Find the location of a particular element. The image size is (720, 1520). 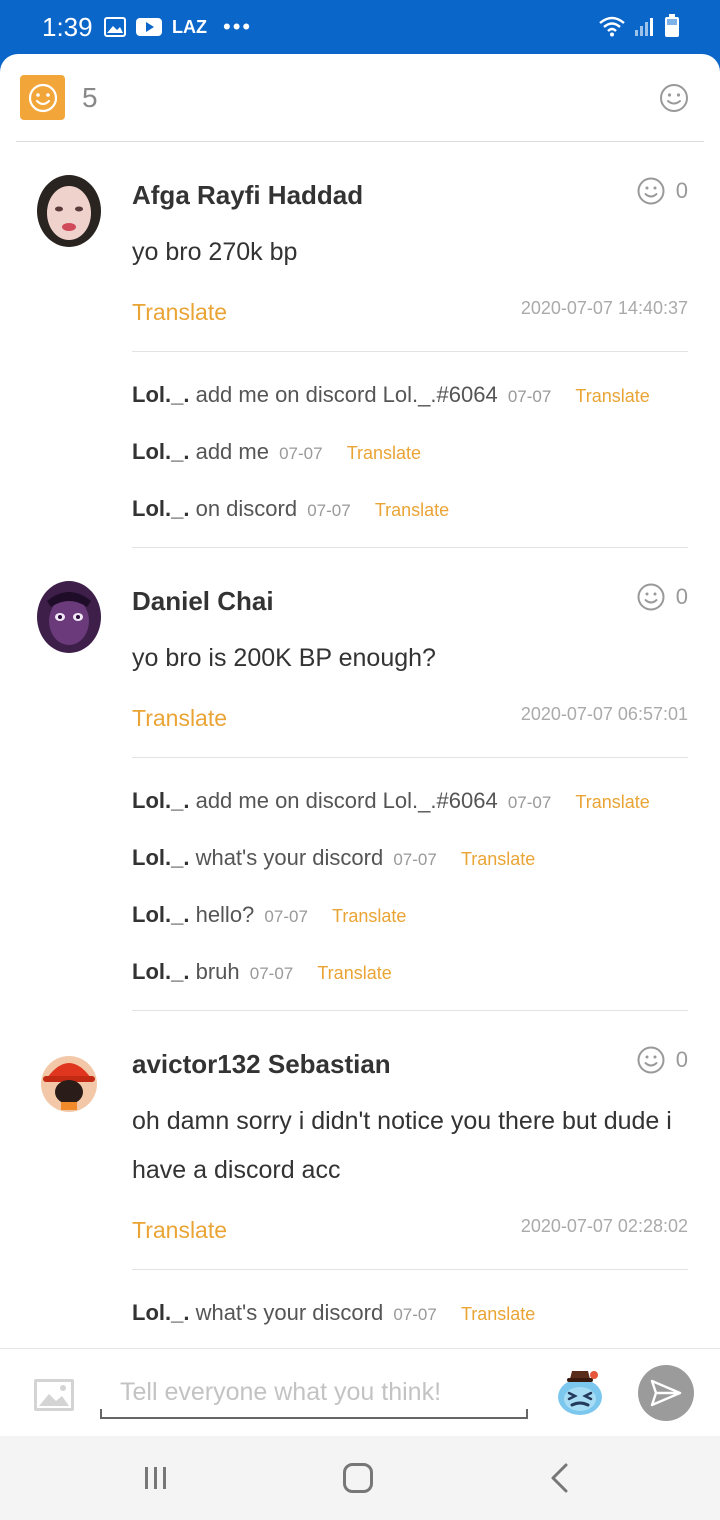

input-underline-left is located at coordinates (101, 1414).